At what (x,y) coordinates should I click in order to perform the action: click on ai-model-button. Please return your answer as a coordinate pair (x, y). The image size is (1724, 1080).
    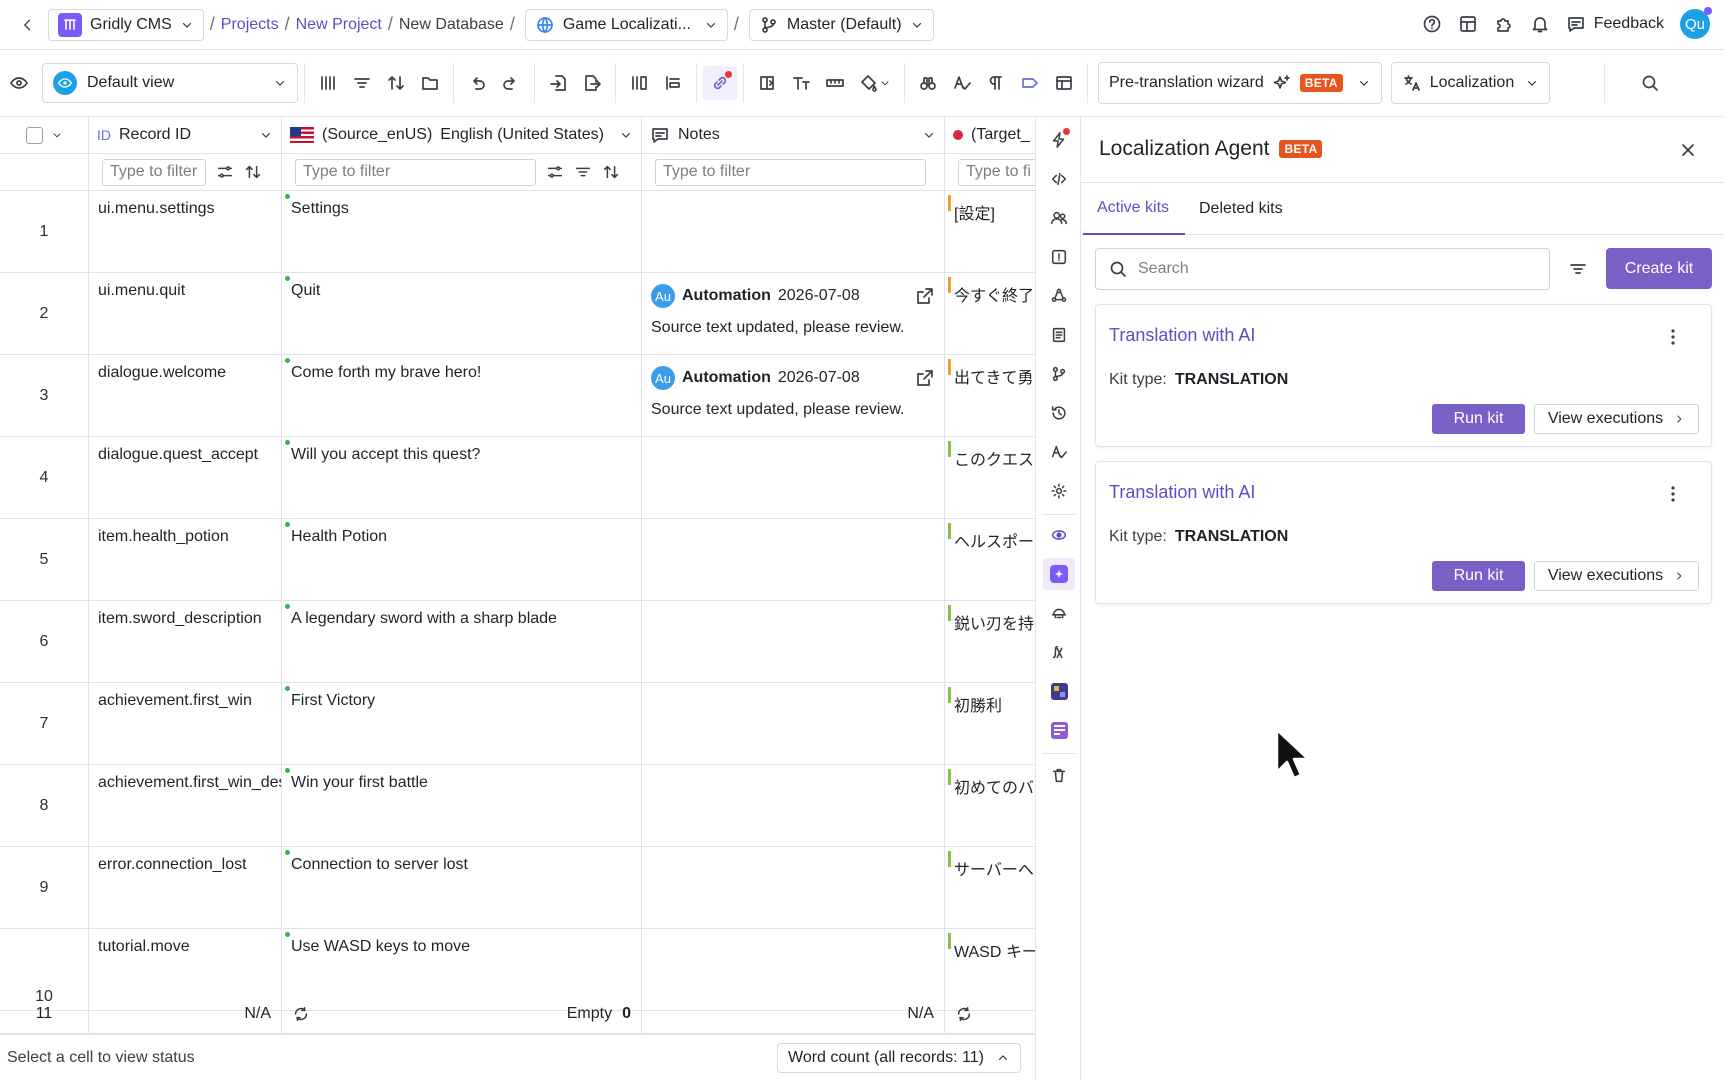
    Looking at the image, I should click on (1059, 535).